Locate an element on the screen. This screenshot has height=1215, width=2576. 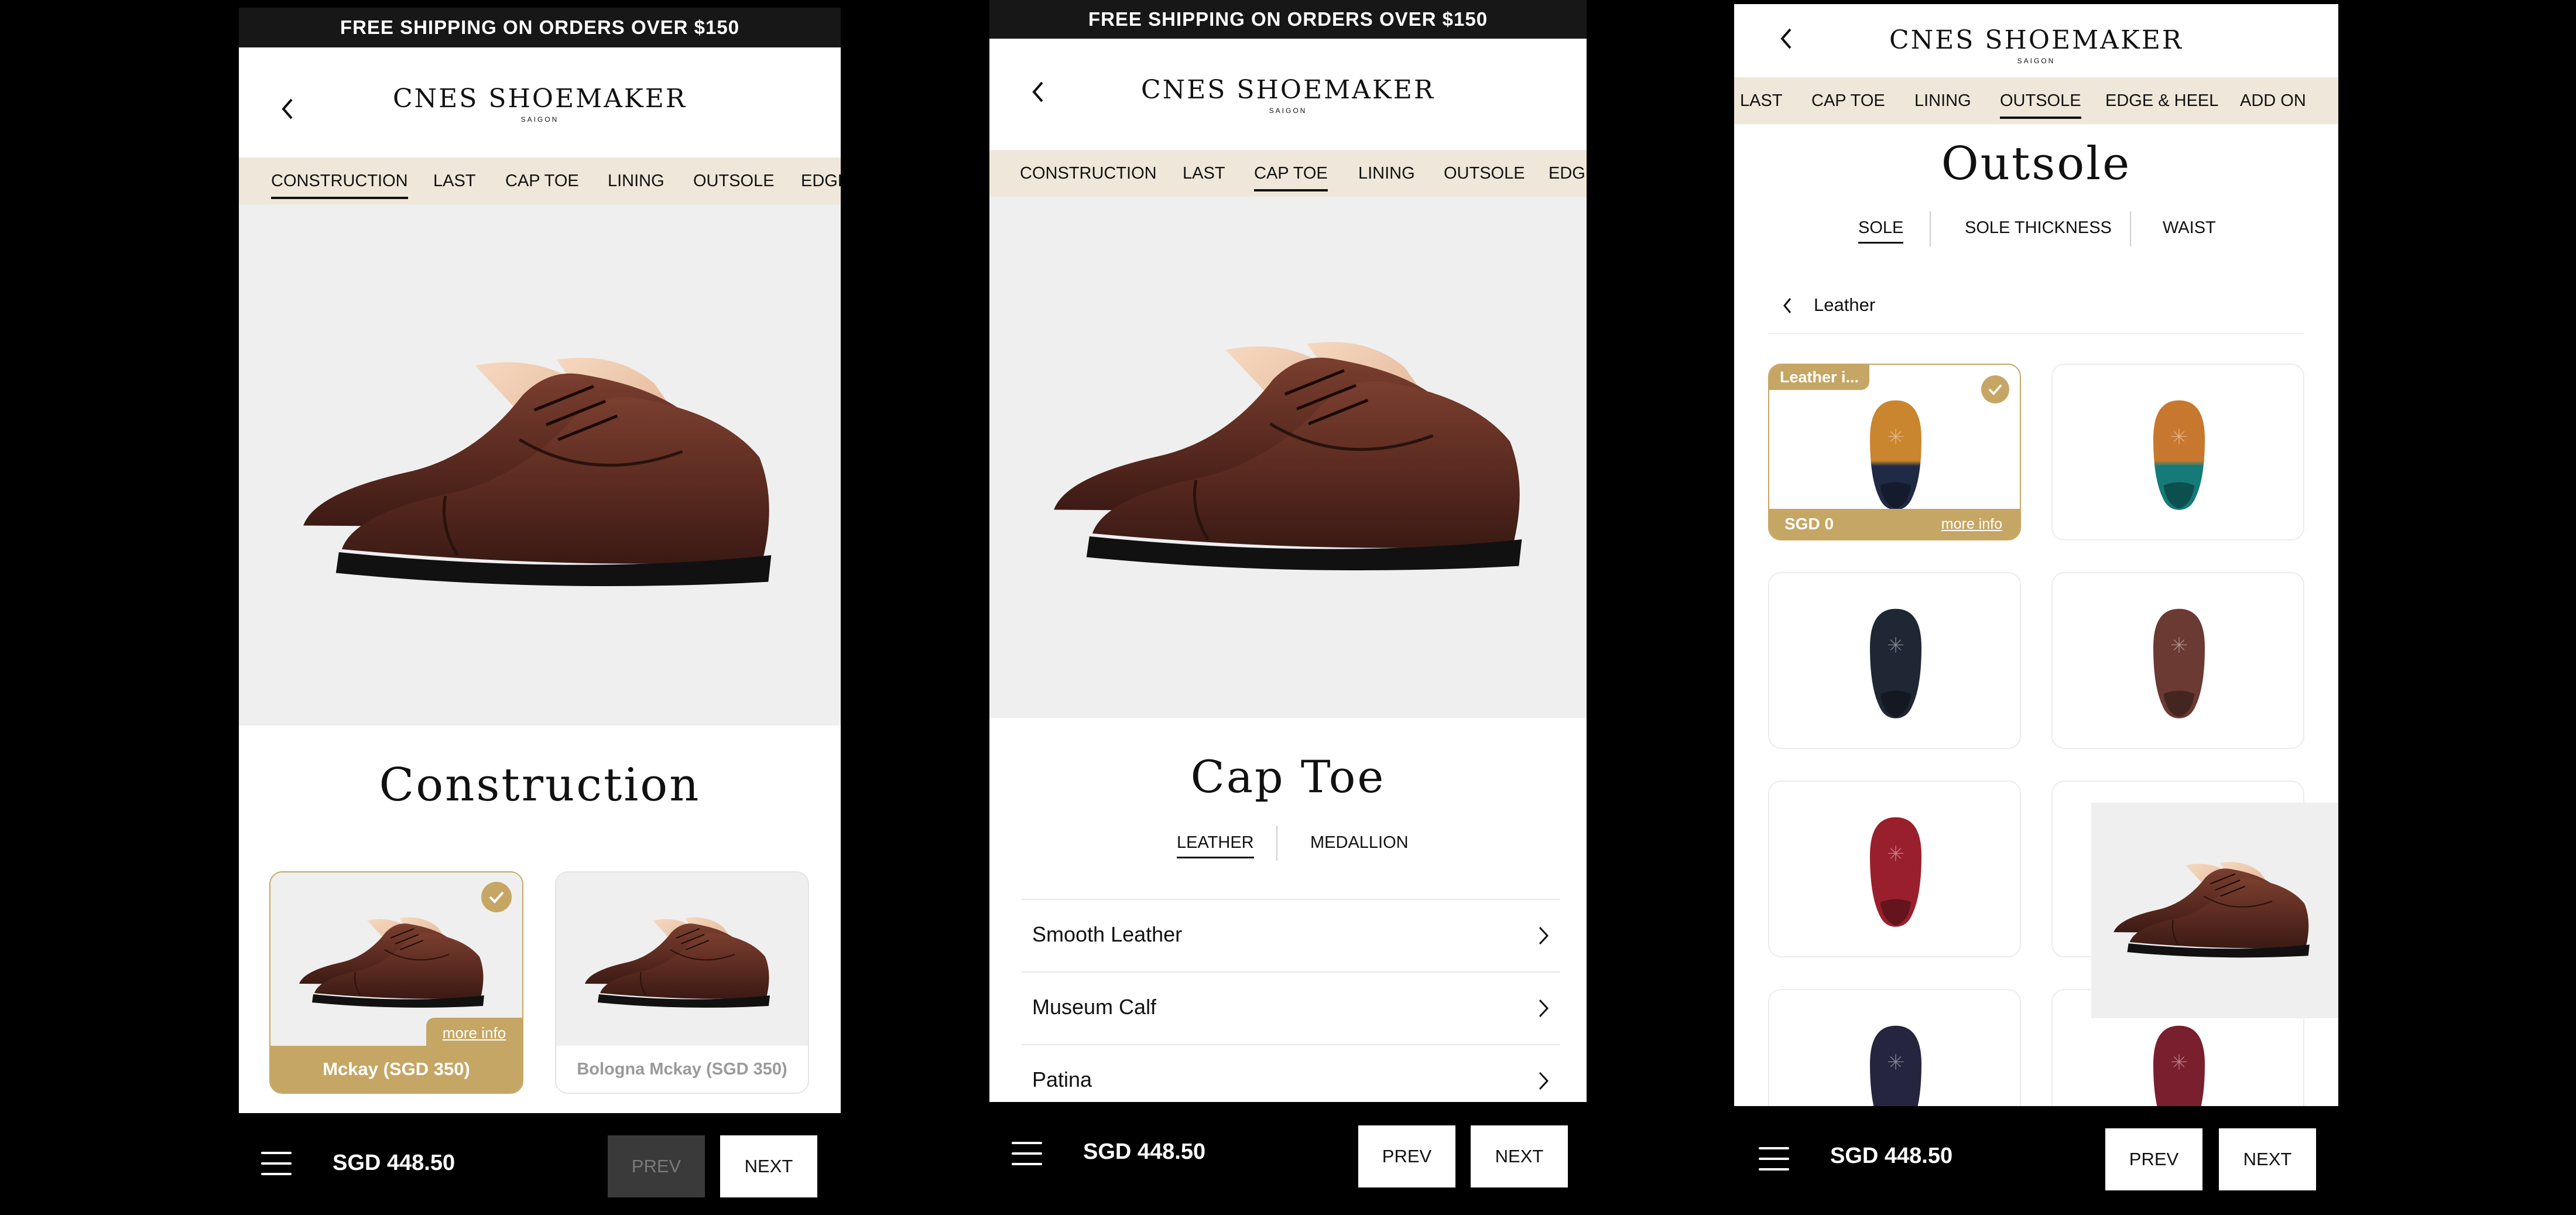
tab-edge-heel: EDGE & HEEL is located at coordinates (2161, 101).